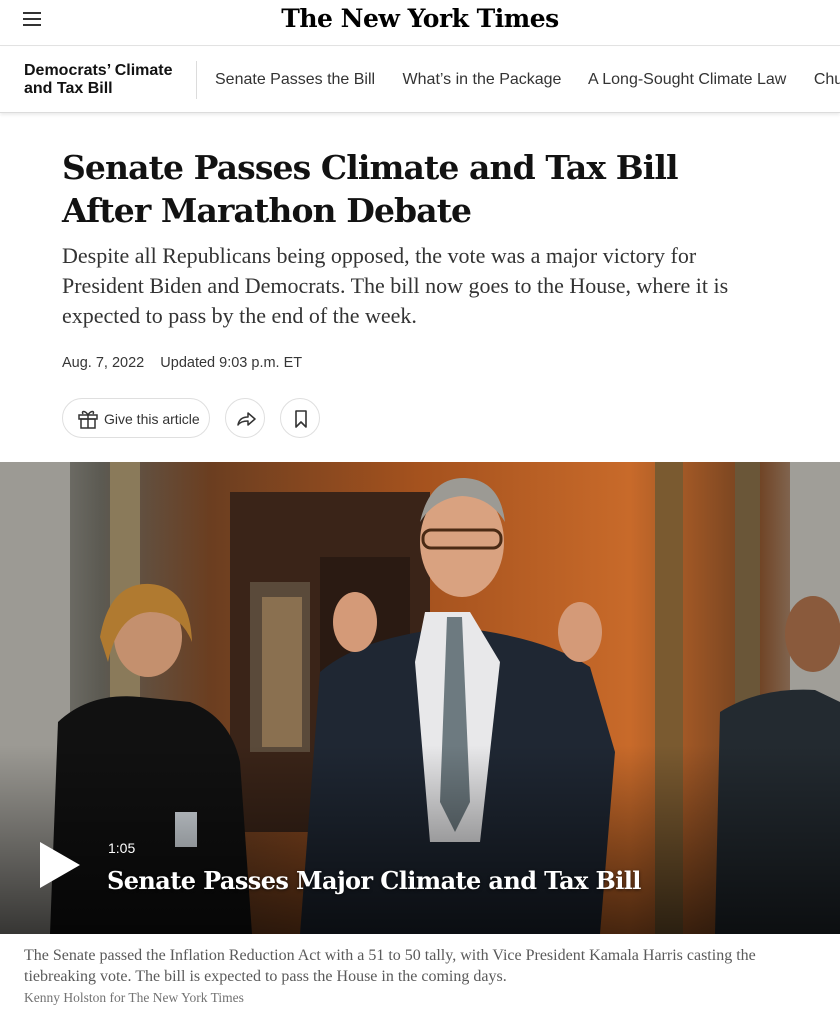 The width and height of the screenshot is (840, 1013). Describe the element at coordinates (60, 865) in the screenshot. I see `play-icon` at that location.